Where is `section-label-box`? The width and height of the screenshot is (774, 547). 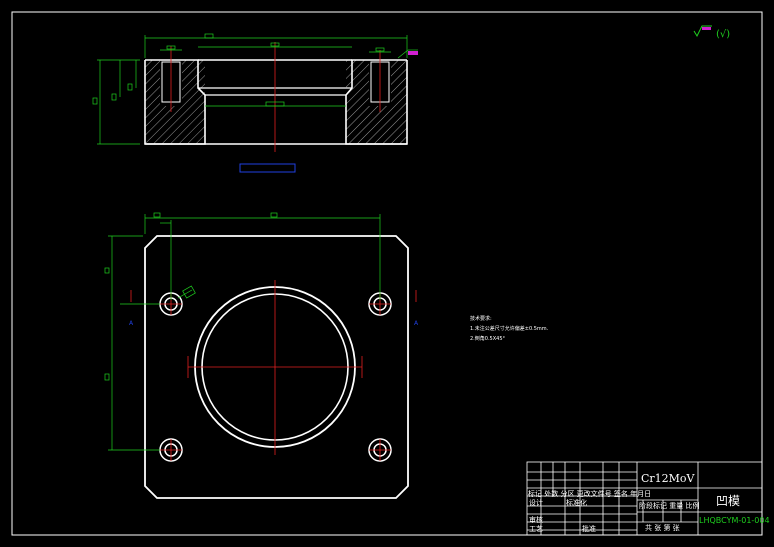 section-label-box is located at coordinates (267, 168).